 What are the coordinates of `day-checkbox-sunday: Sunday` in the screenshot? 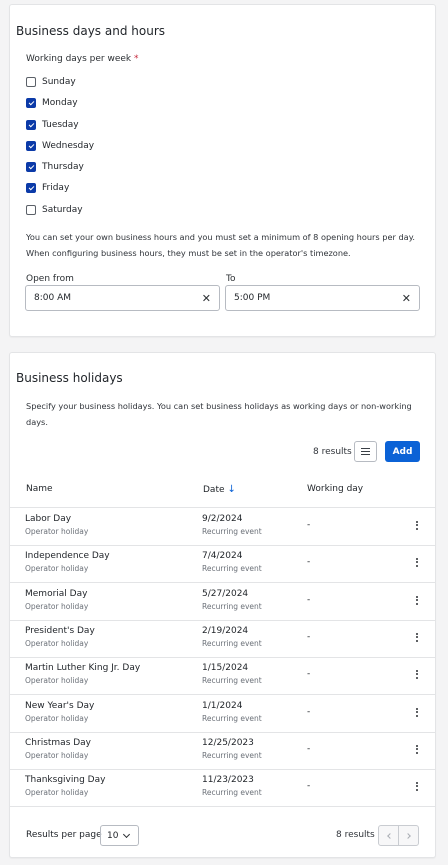 It's located at (51, 82).